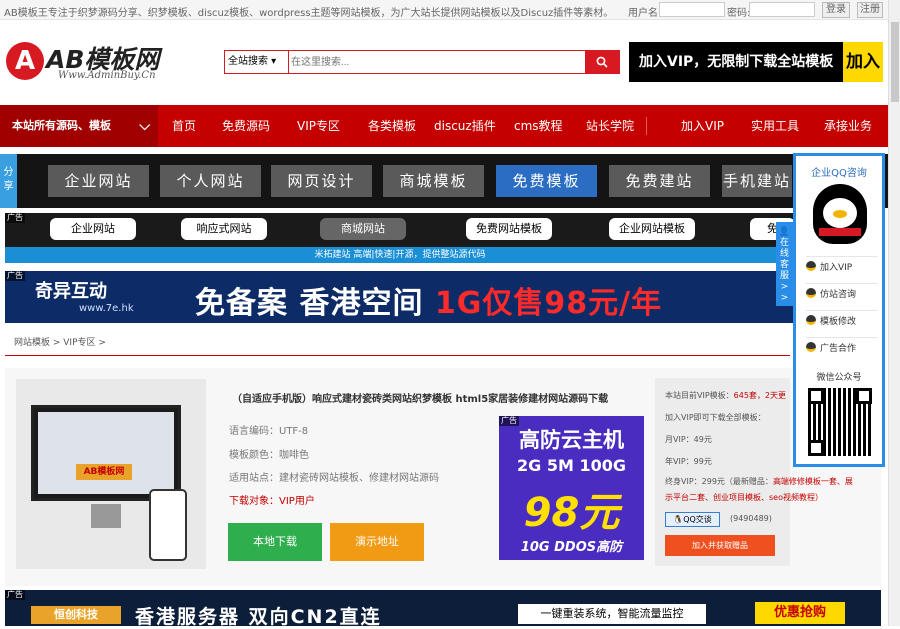  I want to click on share-label: 分享, so click(8, 179).